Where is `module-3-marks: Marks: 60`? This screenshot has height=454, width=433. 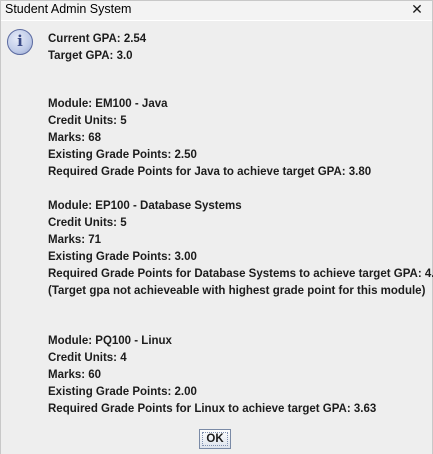 module-3-marks: Marks: 60 is located at coordinates (75, 375).